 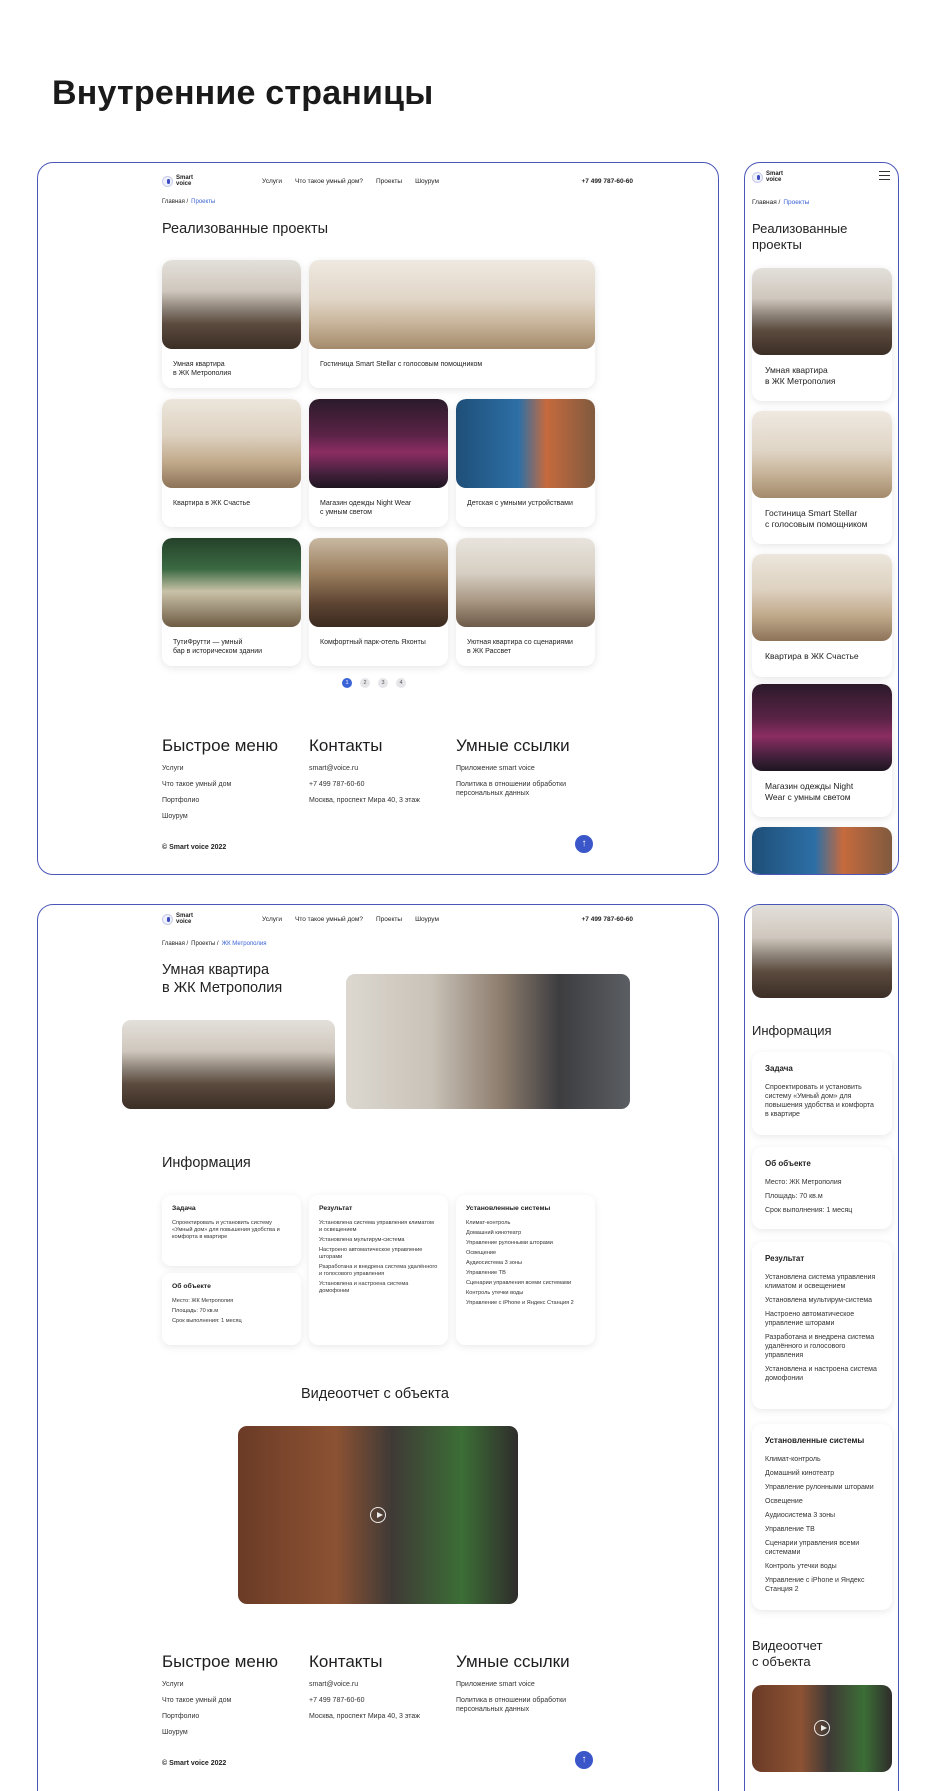 What do you see at coordinates (401, 683) in the screenshot?
I see `page-4-button: 4` at bounding box center [401, 683].